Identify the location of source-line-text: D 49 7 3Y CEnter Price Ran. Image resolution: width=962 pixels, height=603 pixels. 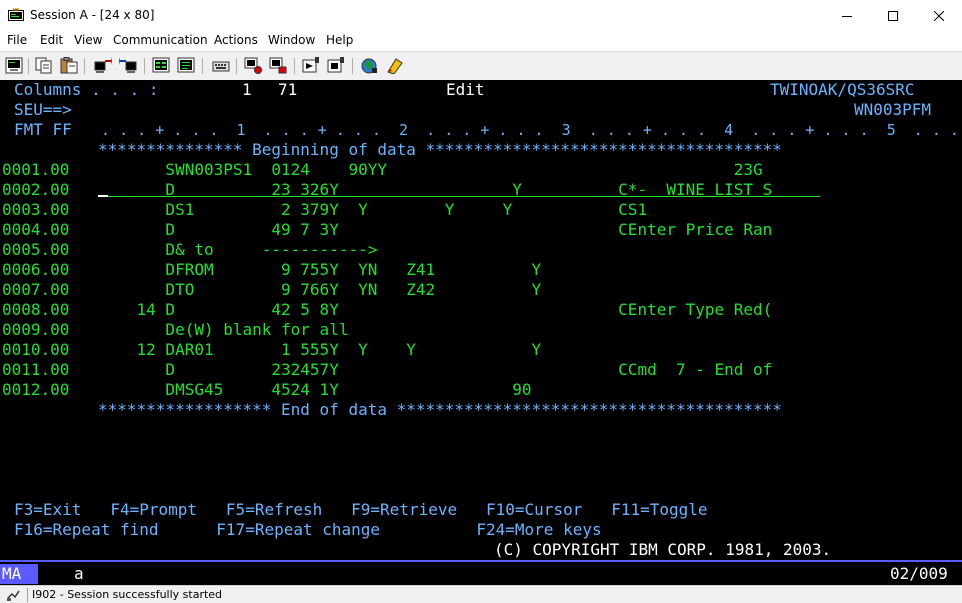
(435, 230).